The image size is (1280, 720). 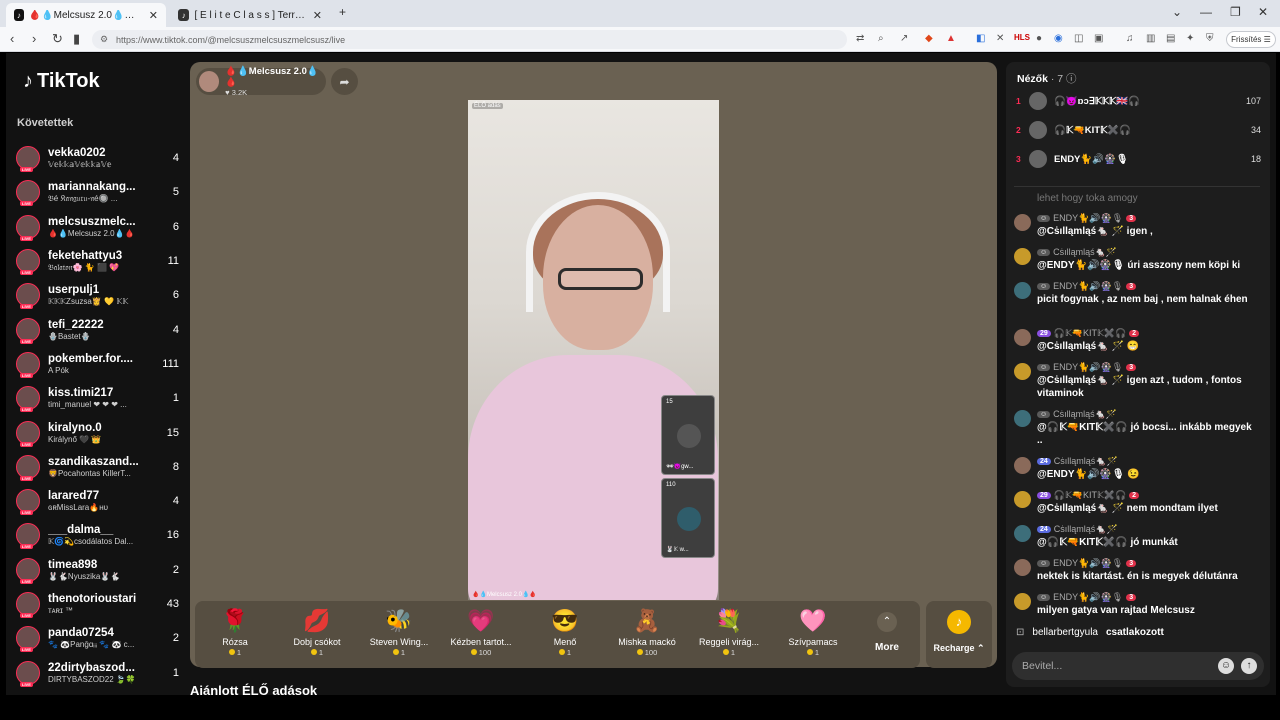 I want to click on tiktok-logo: ♪ TikTok, so click(x=61, y=81).